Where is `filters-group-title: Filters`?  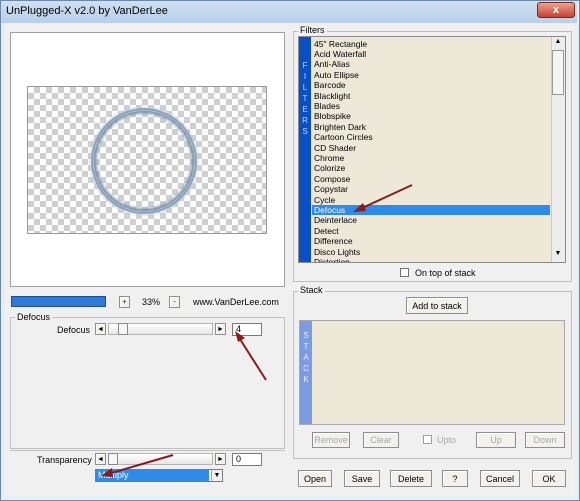 filters-group-title: Filters is located at coordinates (312, 30).